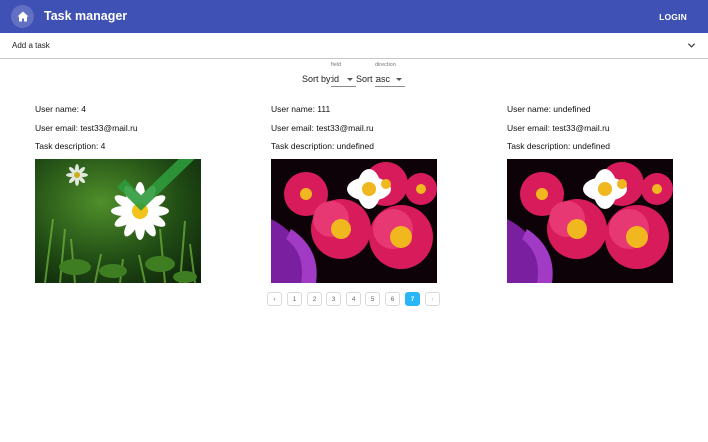 Image resolution: width=708 pixels, height=442 pixels. What do you see at coordinates (314, 299) in the screenshot?
I see `pagination-page-2: 2` at bounding box center [314, 299].